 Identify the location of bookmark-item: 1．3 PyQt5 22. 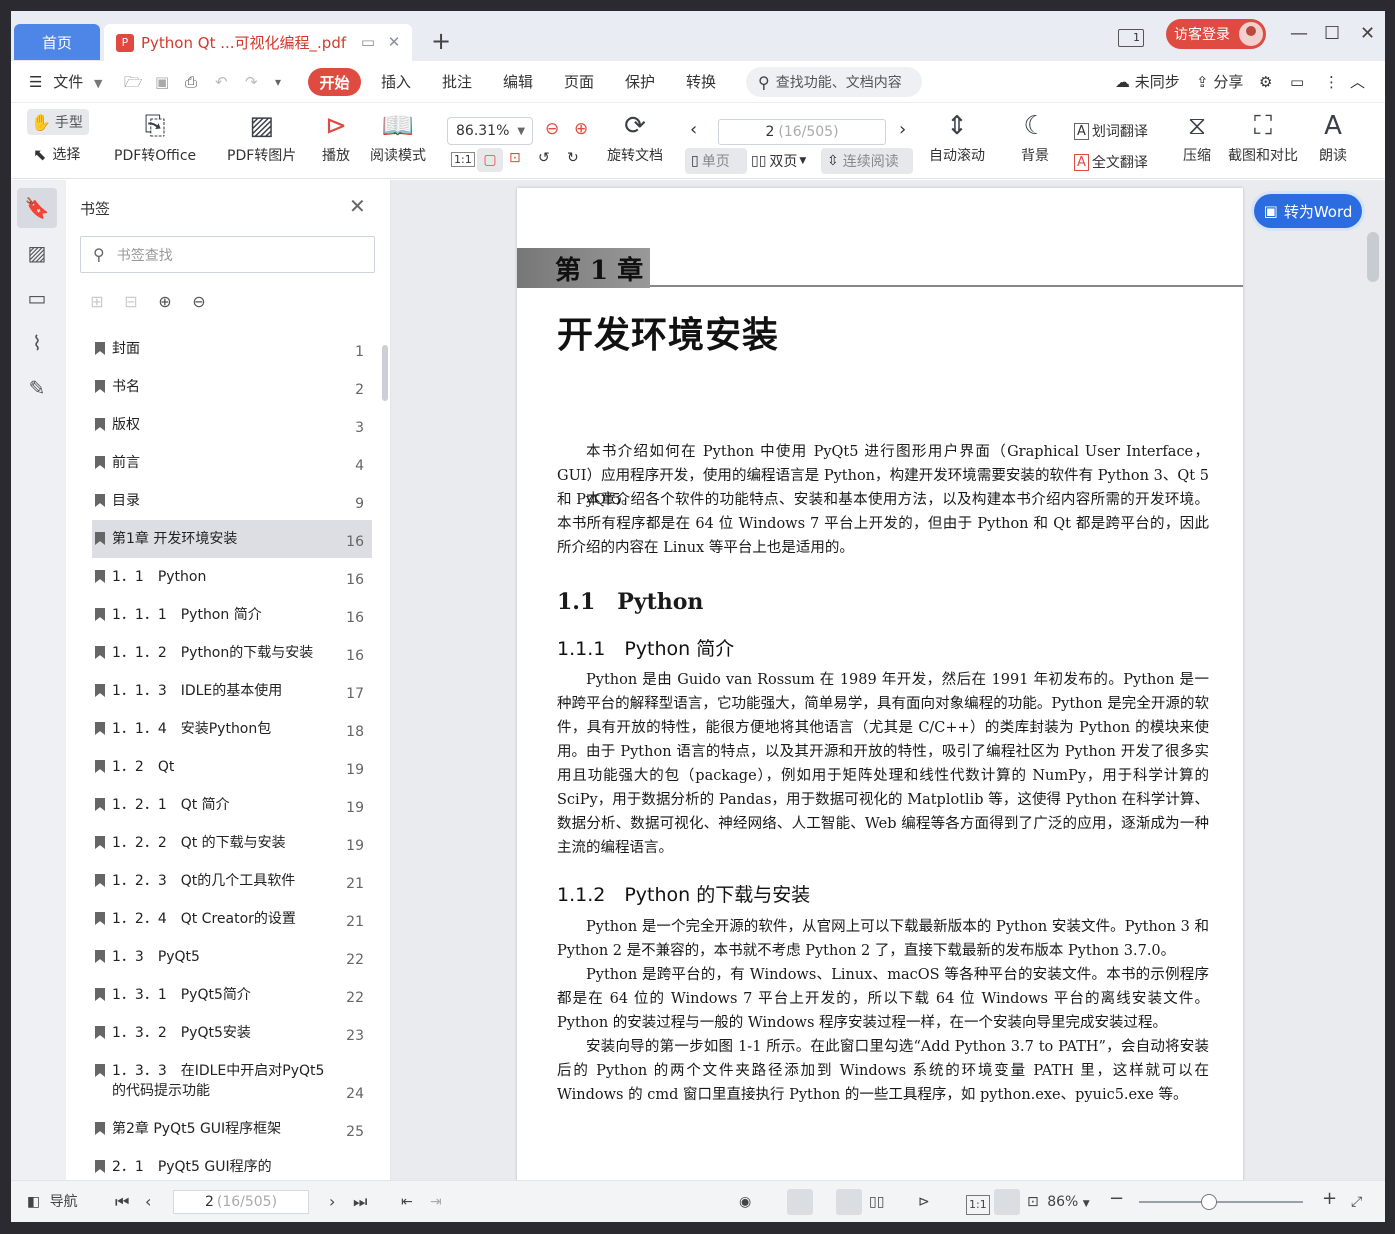
(232, 957).